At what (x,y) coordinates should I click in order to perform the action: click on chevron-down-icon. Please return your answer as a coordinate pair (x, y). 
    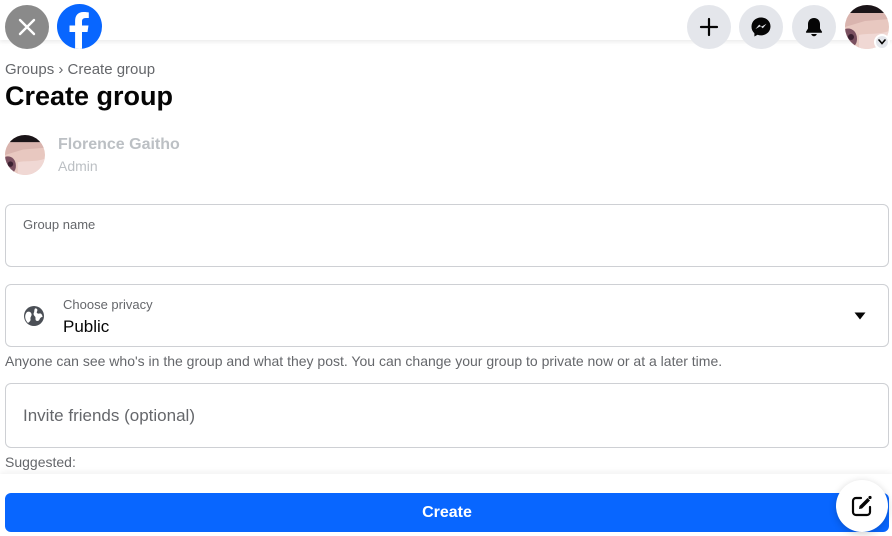
    Looking at the image, I should click on (882, 42).